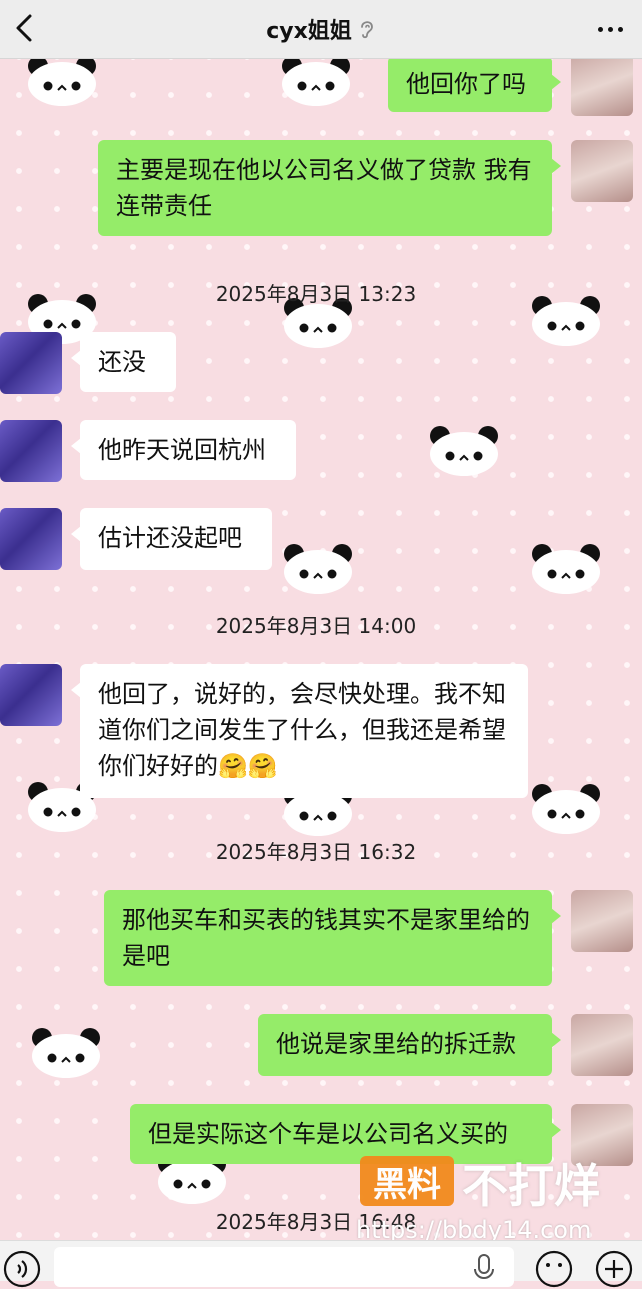  Describe the element at coordinates (396, 1044) in the screenshot. I see `message-text: 他说是家里给的拆迁款` at that location.